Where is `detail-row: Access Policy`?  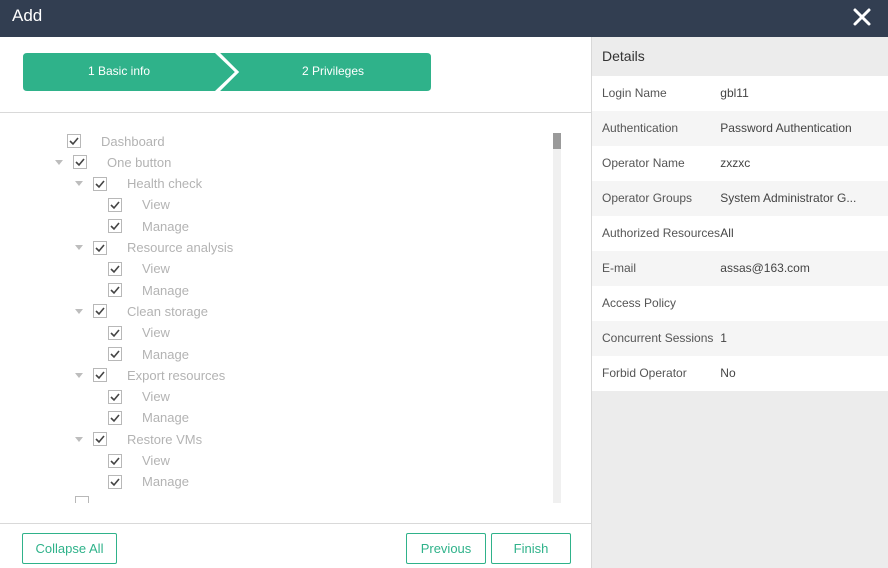 detail-row: Access Policy is located at coordinates (740, 303).